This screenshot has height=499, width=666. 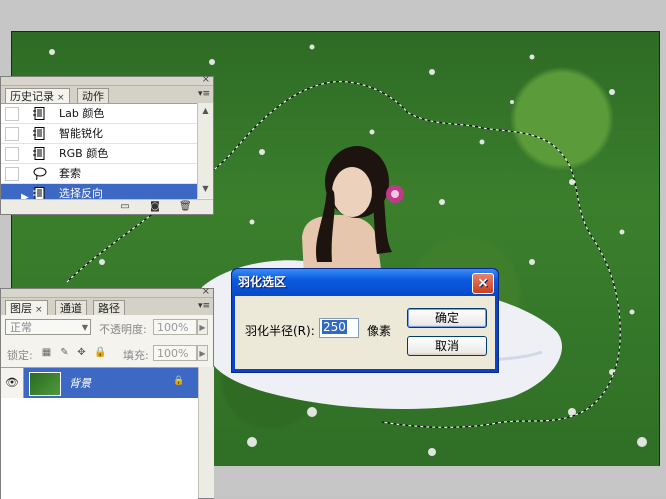 What do you see at coordinates (99, 174) in the screenshot?
I see `history-item: 套索` at bounding box center [99, 174].